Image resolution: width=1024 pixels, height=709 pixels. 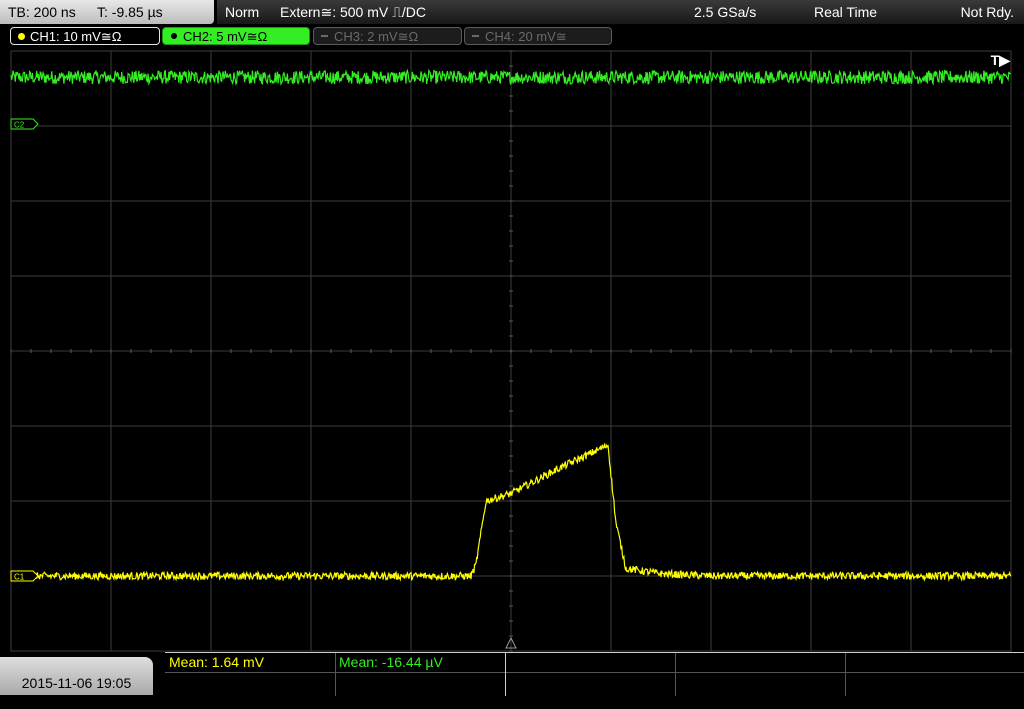 What do you see at coordinates (19, 577) in the screenshot?
I see `ch1-marker-label: C1` at bounding box center [19, 577].